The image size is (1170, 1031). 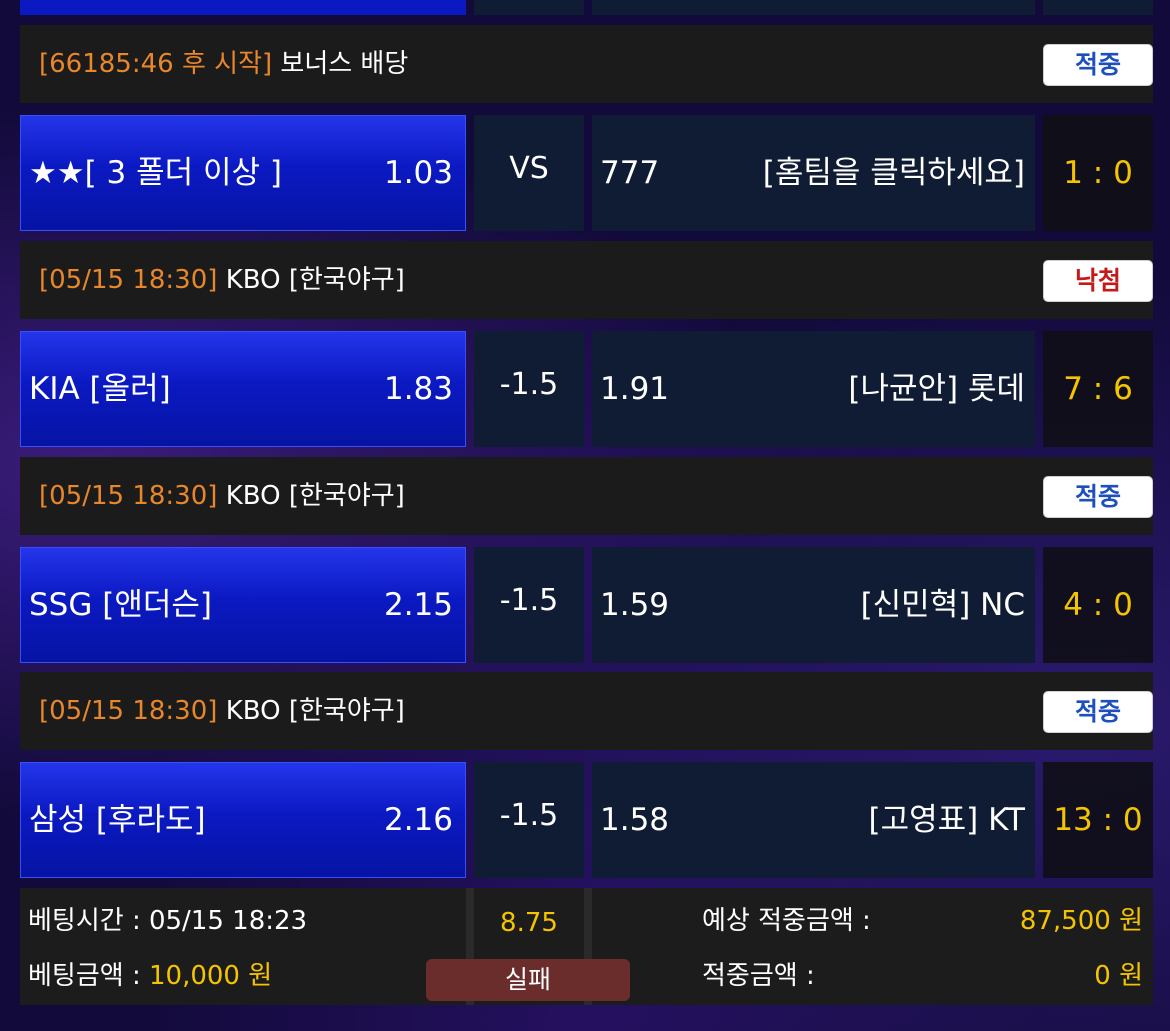 What do you see at coordinates (529, 173) in the screenshot?
I see `handicap-cell: VS` at bounding box center [529, 173].